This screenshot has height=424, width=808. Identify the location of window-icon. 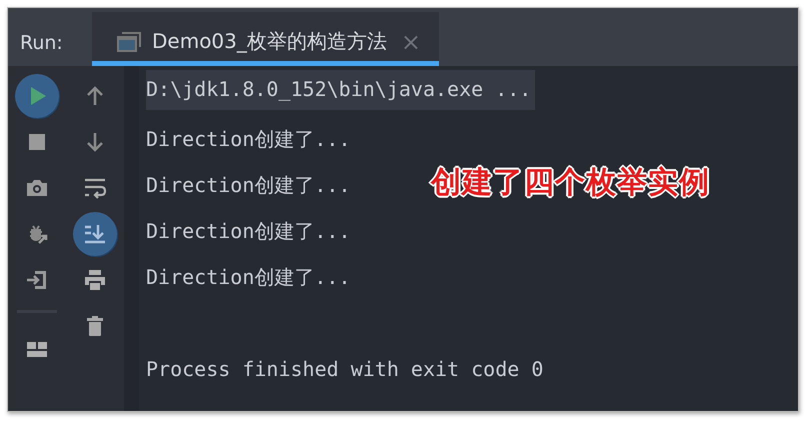
(129, 41).